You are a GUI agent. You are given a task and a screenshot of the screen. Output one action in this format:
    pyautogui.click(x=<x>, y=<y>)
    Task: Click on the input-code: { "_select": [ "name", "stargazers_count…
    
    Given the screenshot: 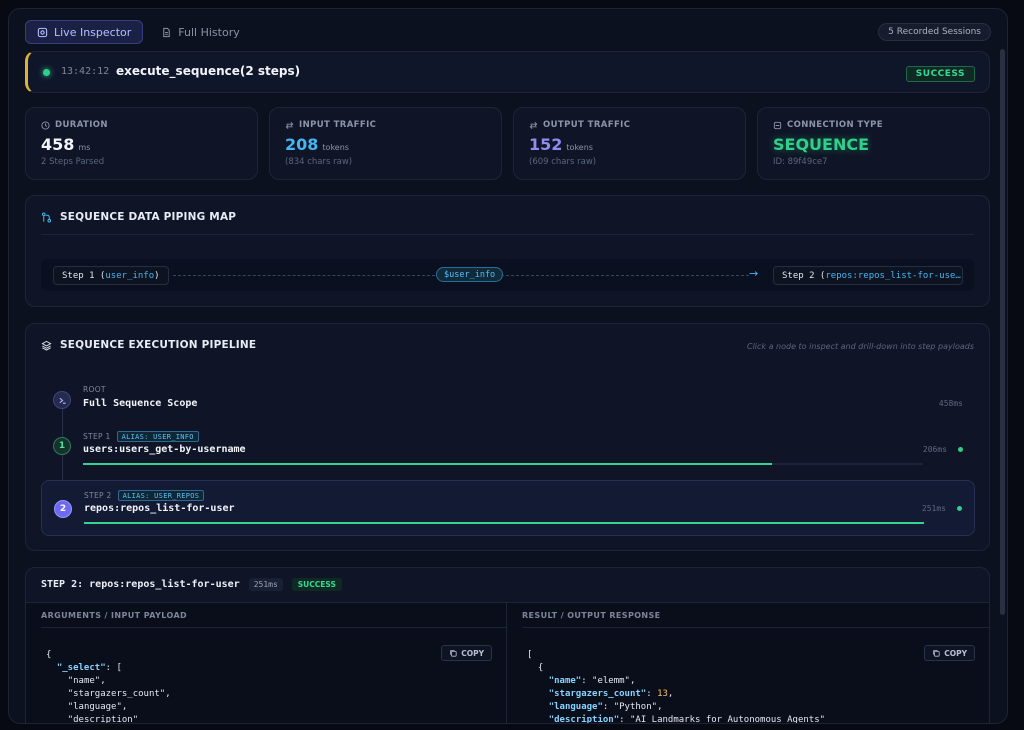 What is the action you would take?
    pyautogui.click(x=108, y=687)
    